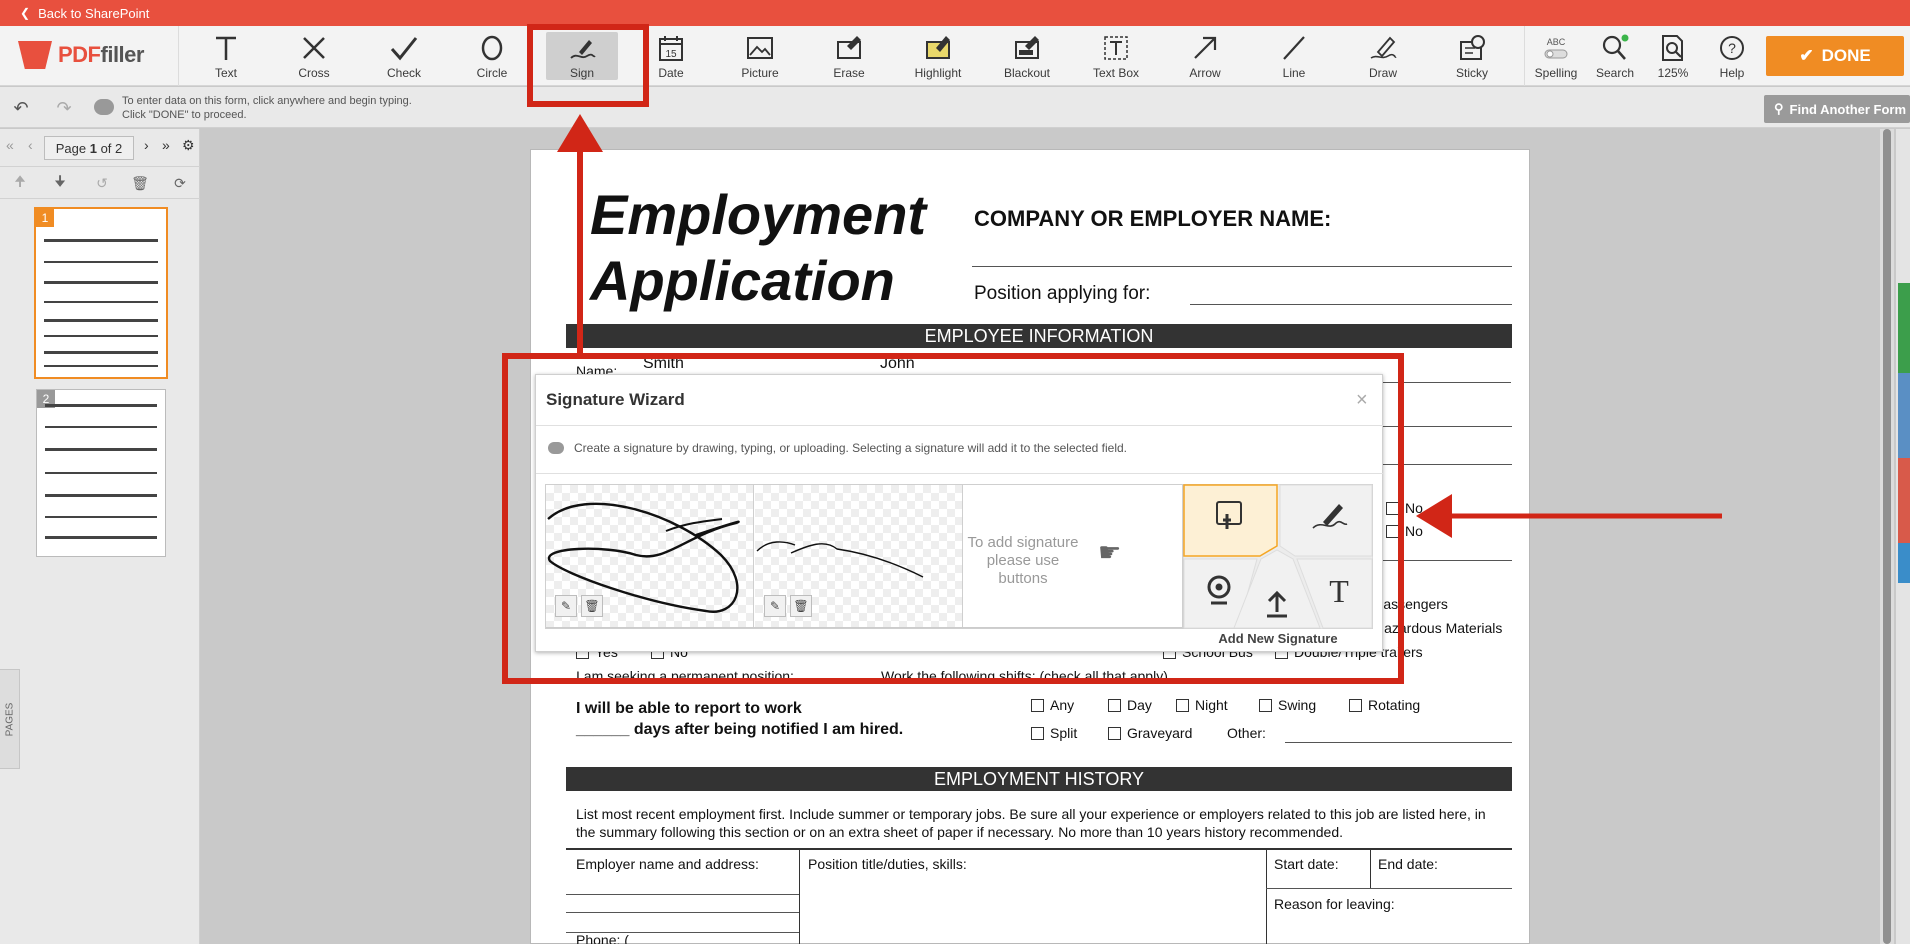 This screenshot has width=1910, height=944. What do you see at coordinates (140, 183) in the screenshot?
I see `trash-icon: 🗑` at bounding box center [140, 183].